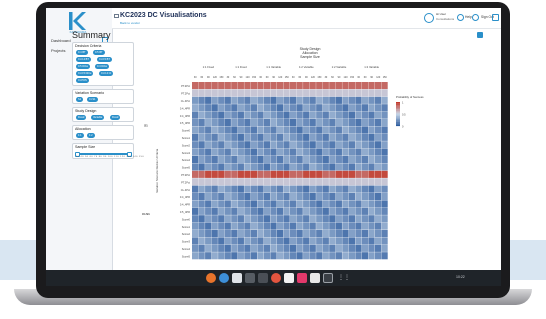 The width and height of the screenshot is (546, 319). I want to click on home-icon, so click(116, 16).